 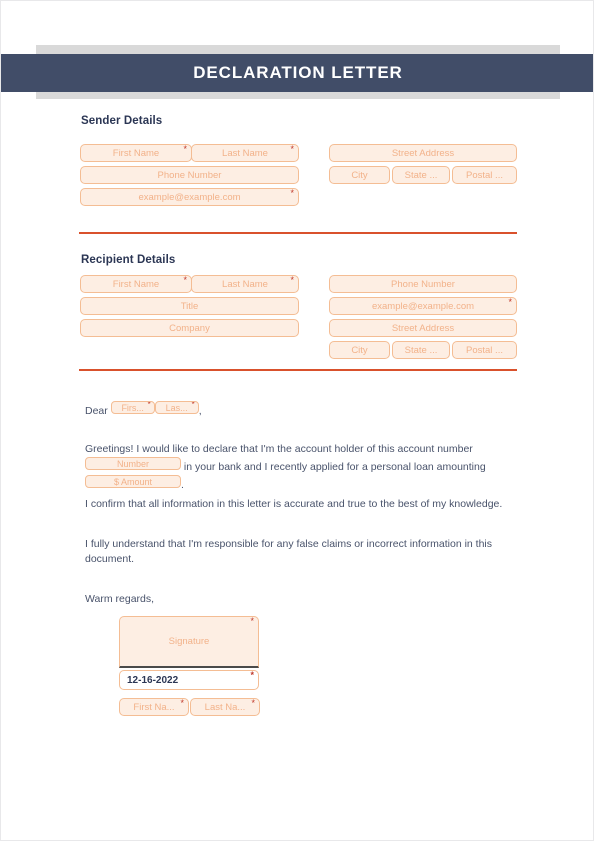 I want to click on sender-street-address-field: Street Address, so click(x=423, y=153).